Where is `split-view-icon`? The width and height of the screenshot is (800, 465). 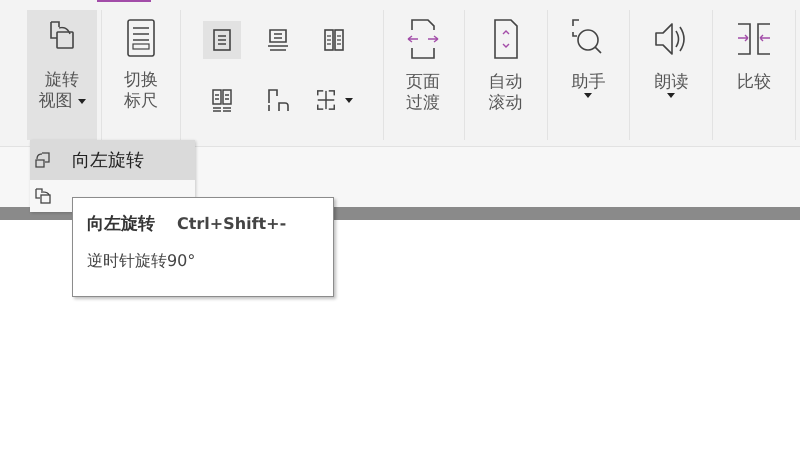
split-view-icon is located at coordinates (326, 100).